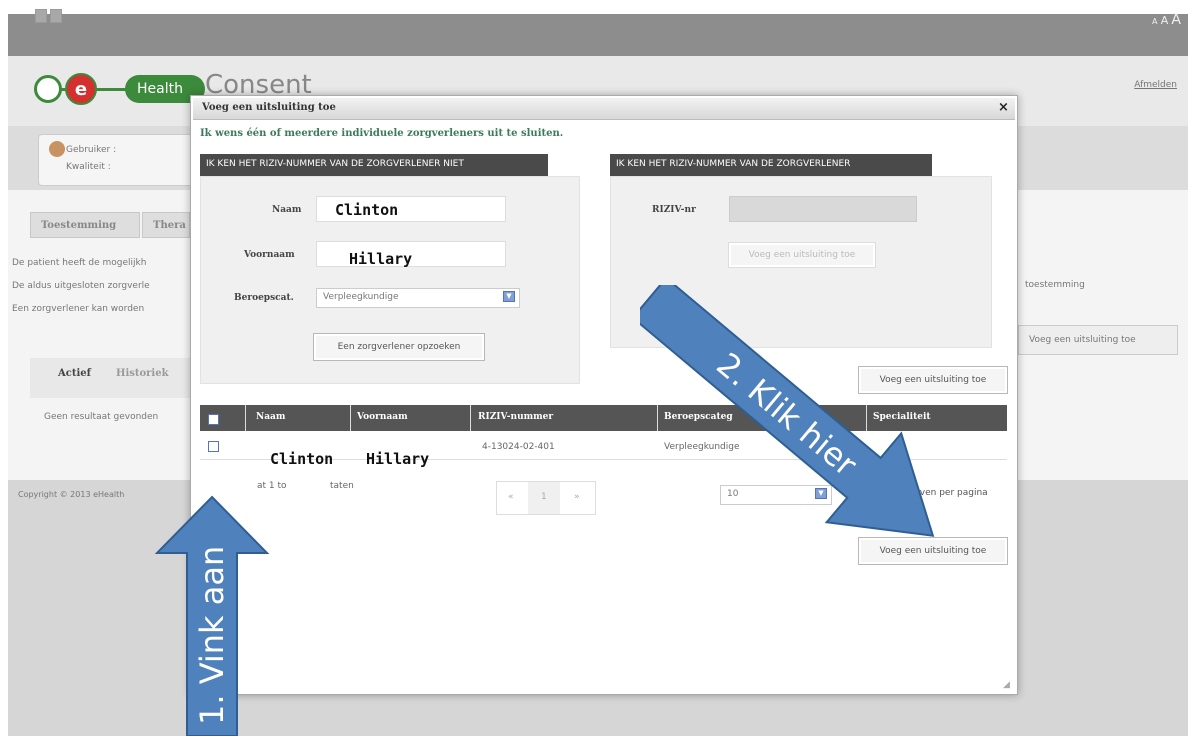  What do you see at coordinates (81, 89) in the screenshot?
I see `logo-e-icon: e` at bounding box center [81, 89].